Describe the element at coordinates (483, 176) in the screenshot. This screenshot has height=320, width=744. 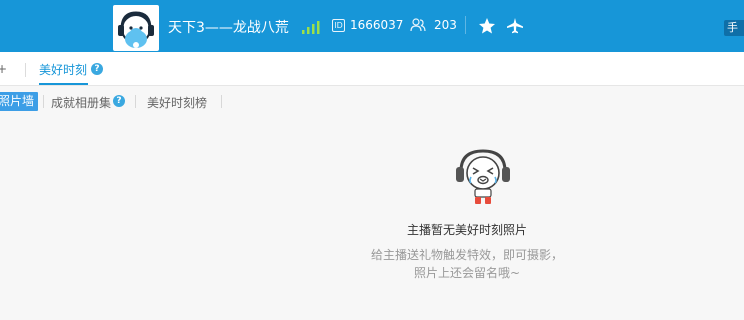
I see `crying-mascot-headphones-icon` at that location.